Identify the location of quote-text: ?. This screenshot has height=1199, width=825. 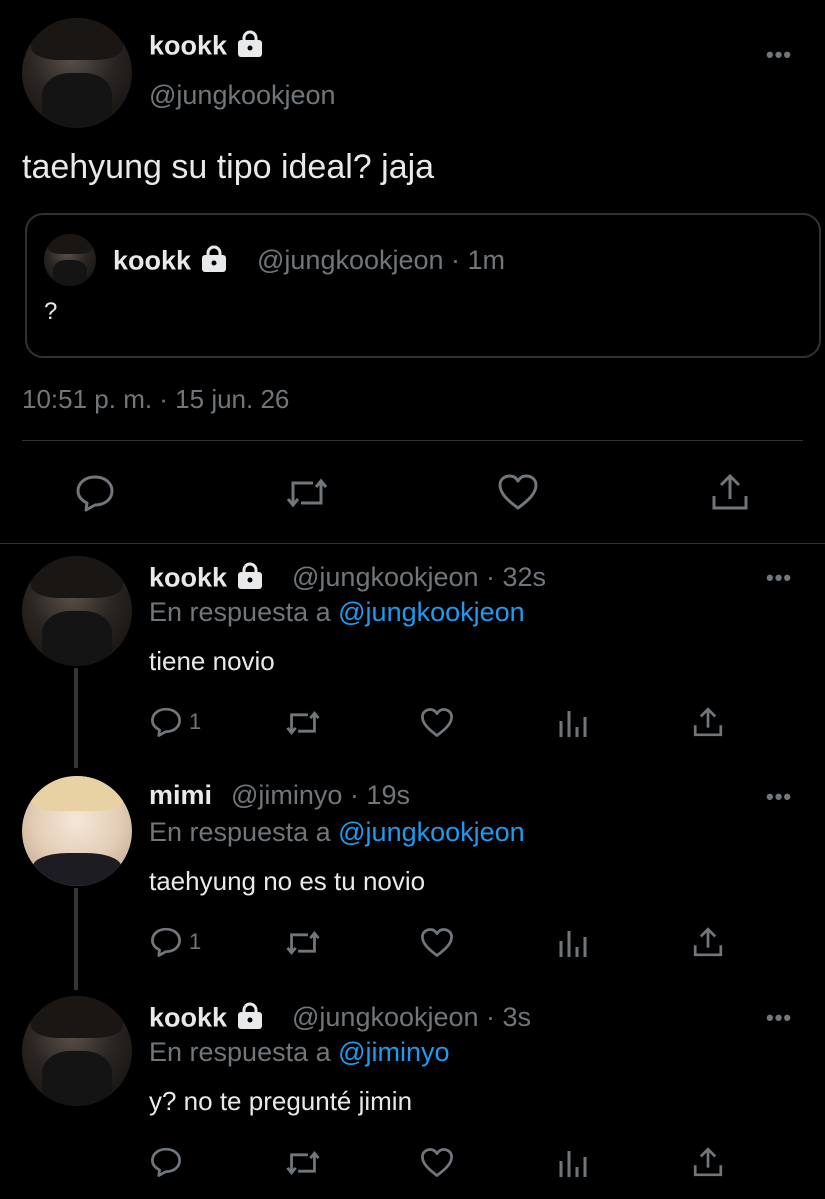
(51, 311).